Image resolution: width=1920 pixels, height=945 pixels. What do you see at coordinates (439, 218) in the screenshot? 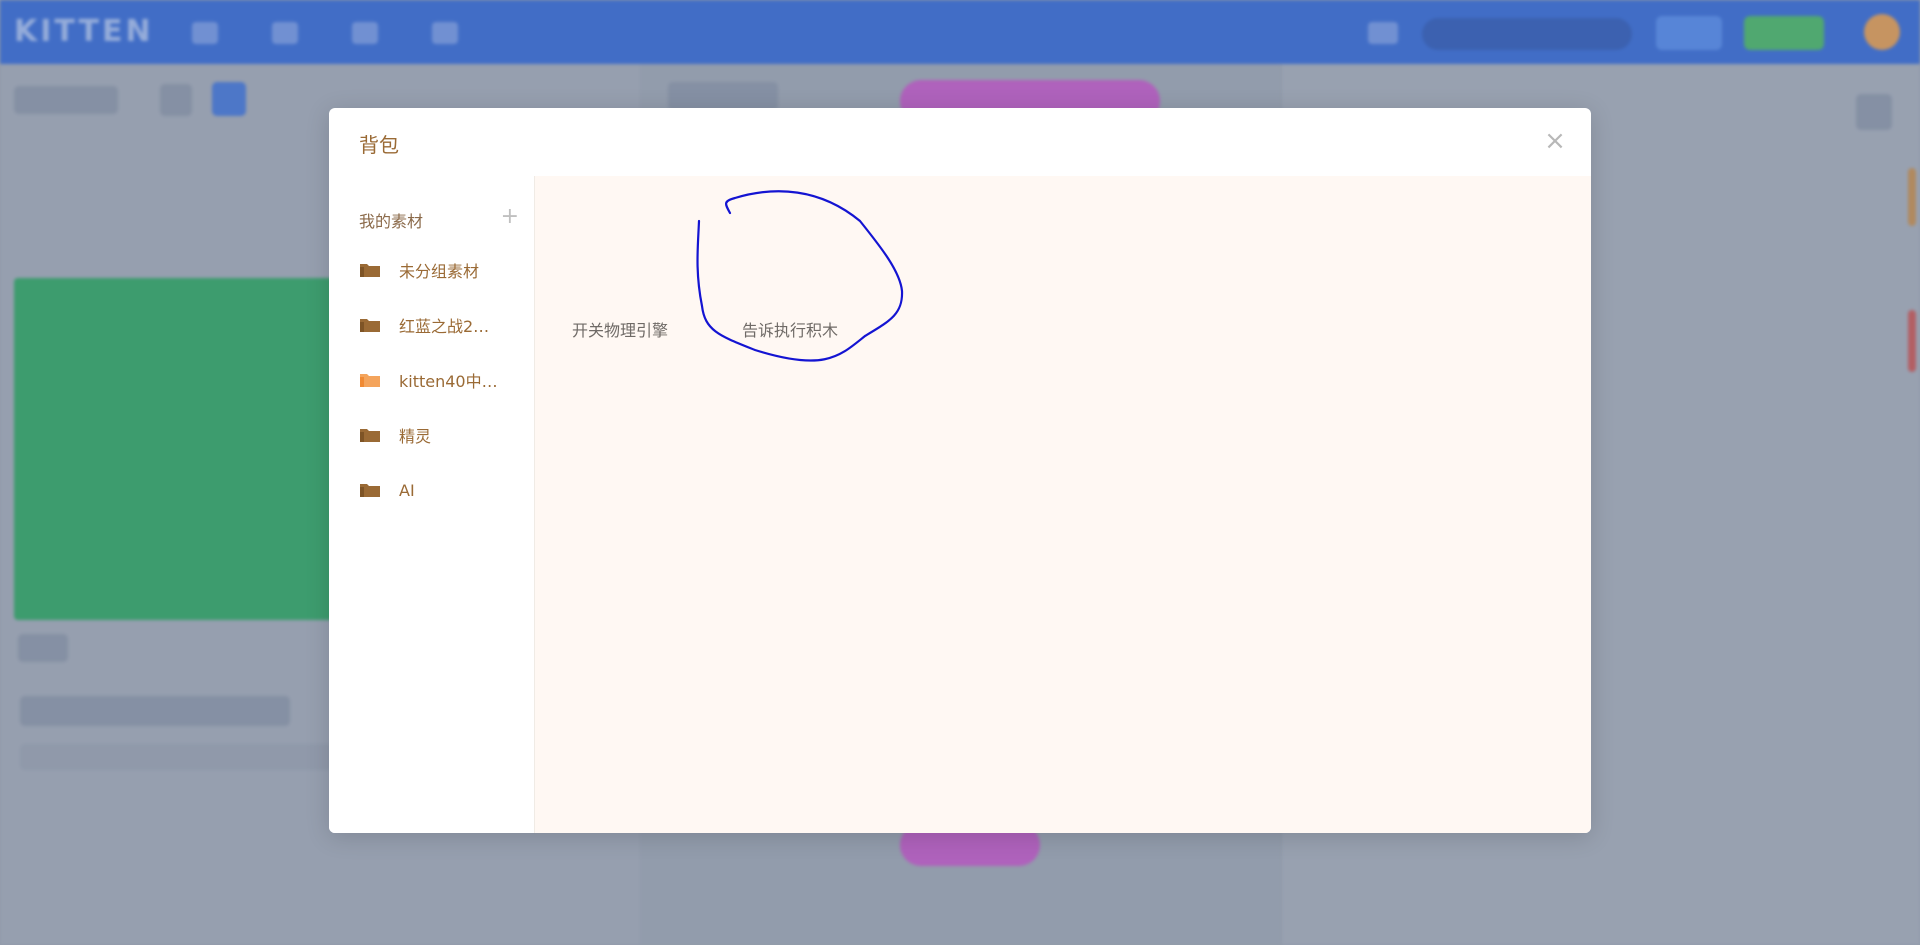
I see `my-assets-header: 我的素材 +` at bounding box center [439, 218].